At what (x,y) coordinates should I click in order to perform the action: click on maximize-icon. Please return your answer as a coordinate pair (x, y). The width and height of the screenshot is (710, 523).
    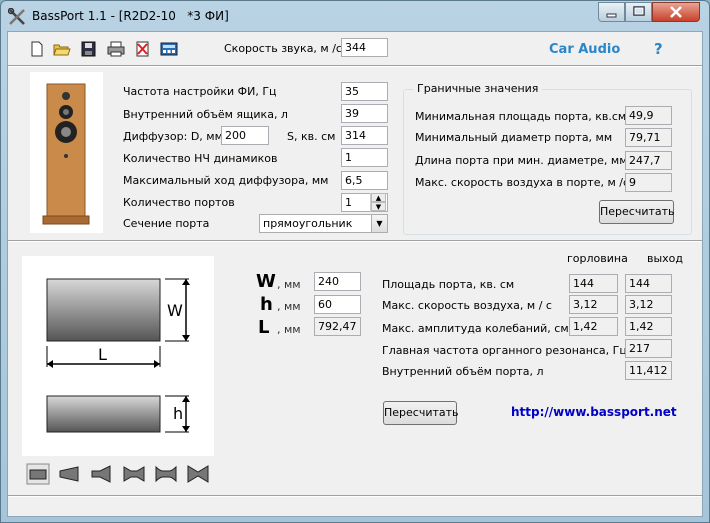
    Looking at the image, I should click on (639, 11).